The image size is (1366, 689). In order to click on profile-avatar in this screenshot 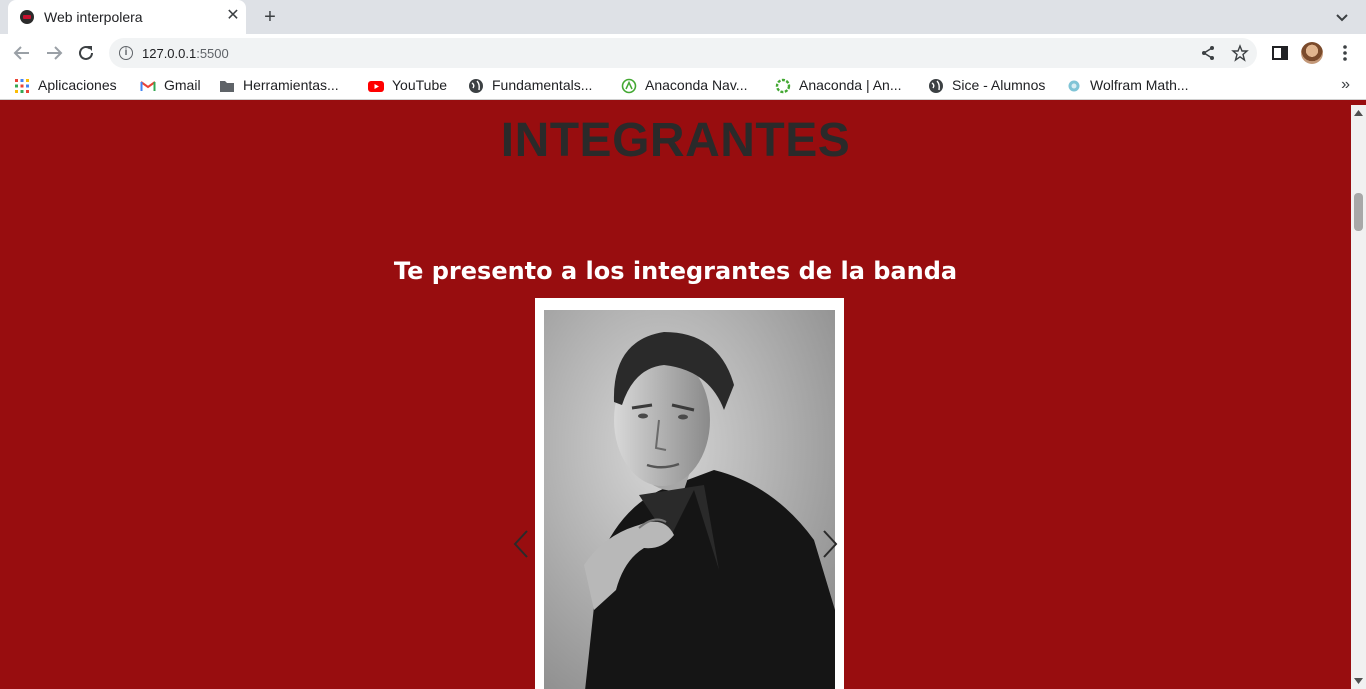, I will do `click(1312, 53)`.